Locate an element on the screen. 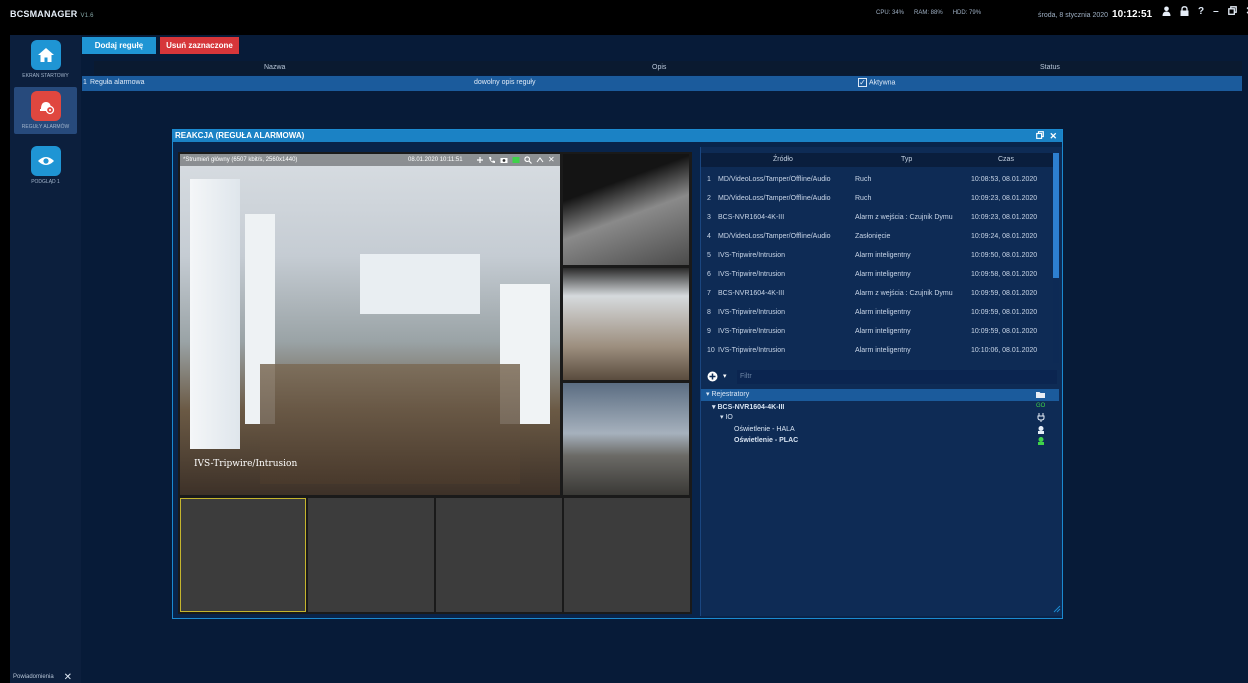  sidebar-item-preview: PODGLĄD 1 is located at coordinates (45, 165).